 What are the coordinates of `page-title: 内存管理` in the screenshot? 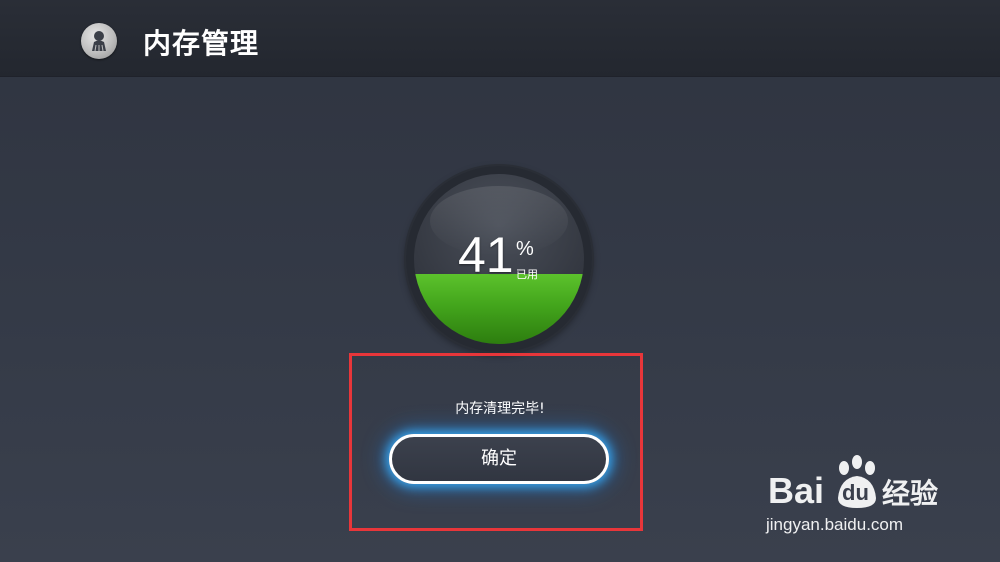 It's located at (201, 43).